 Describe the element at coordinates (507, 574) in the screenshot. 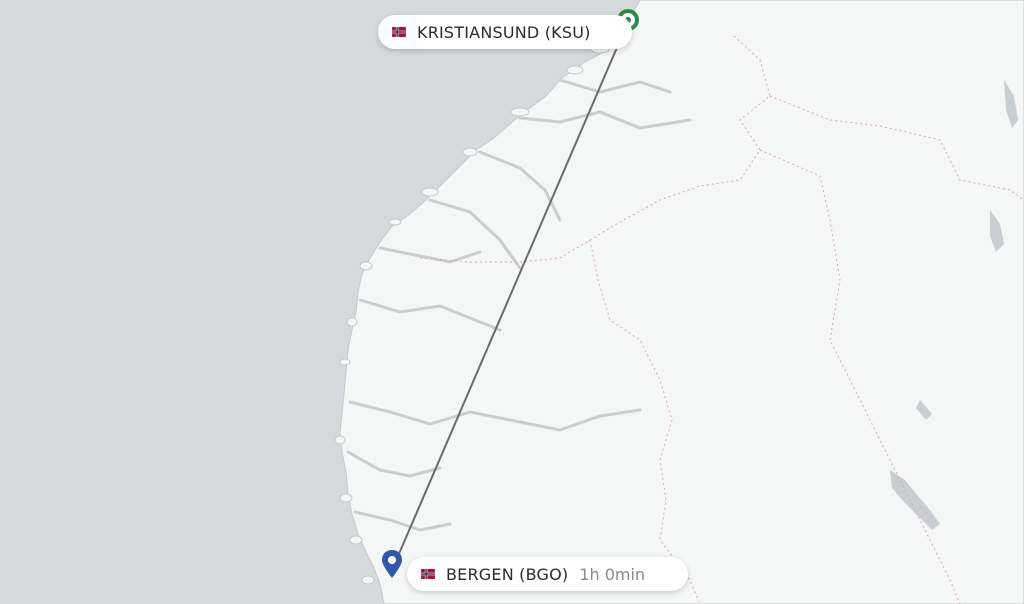

I see `destination-airport-name: BERGEN (BGO)` at that location.